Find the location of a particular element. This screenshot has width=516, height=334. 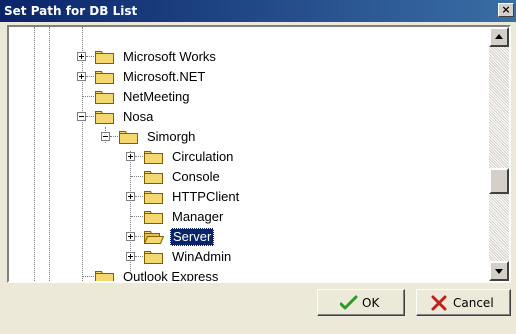

scroll-thumb is located at coordinates (499, 181).